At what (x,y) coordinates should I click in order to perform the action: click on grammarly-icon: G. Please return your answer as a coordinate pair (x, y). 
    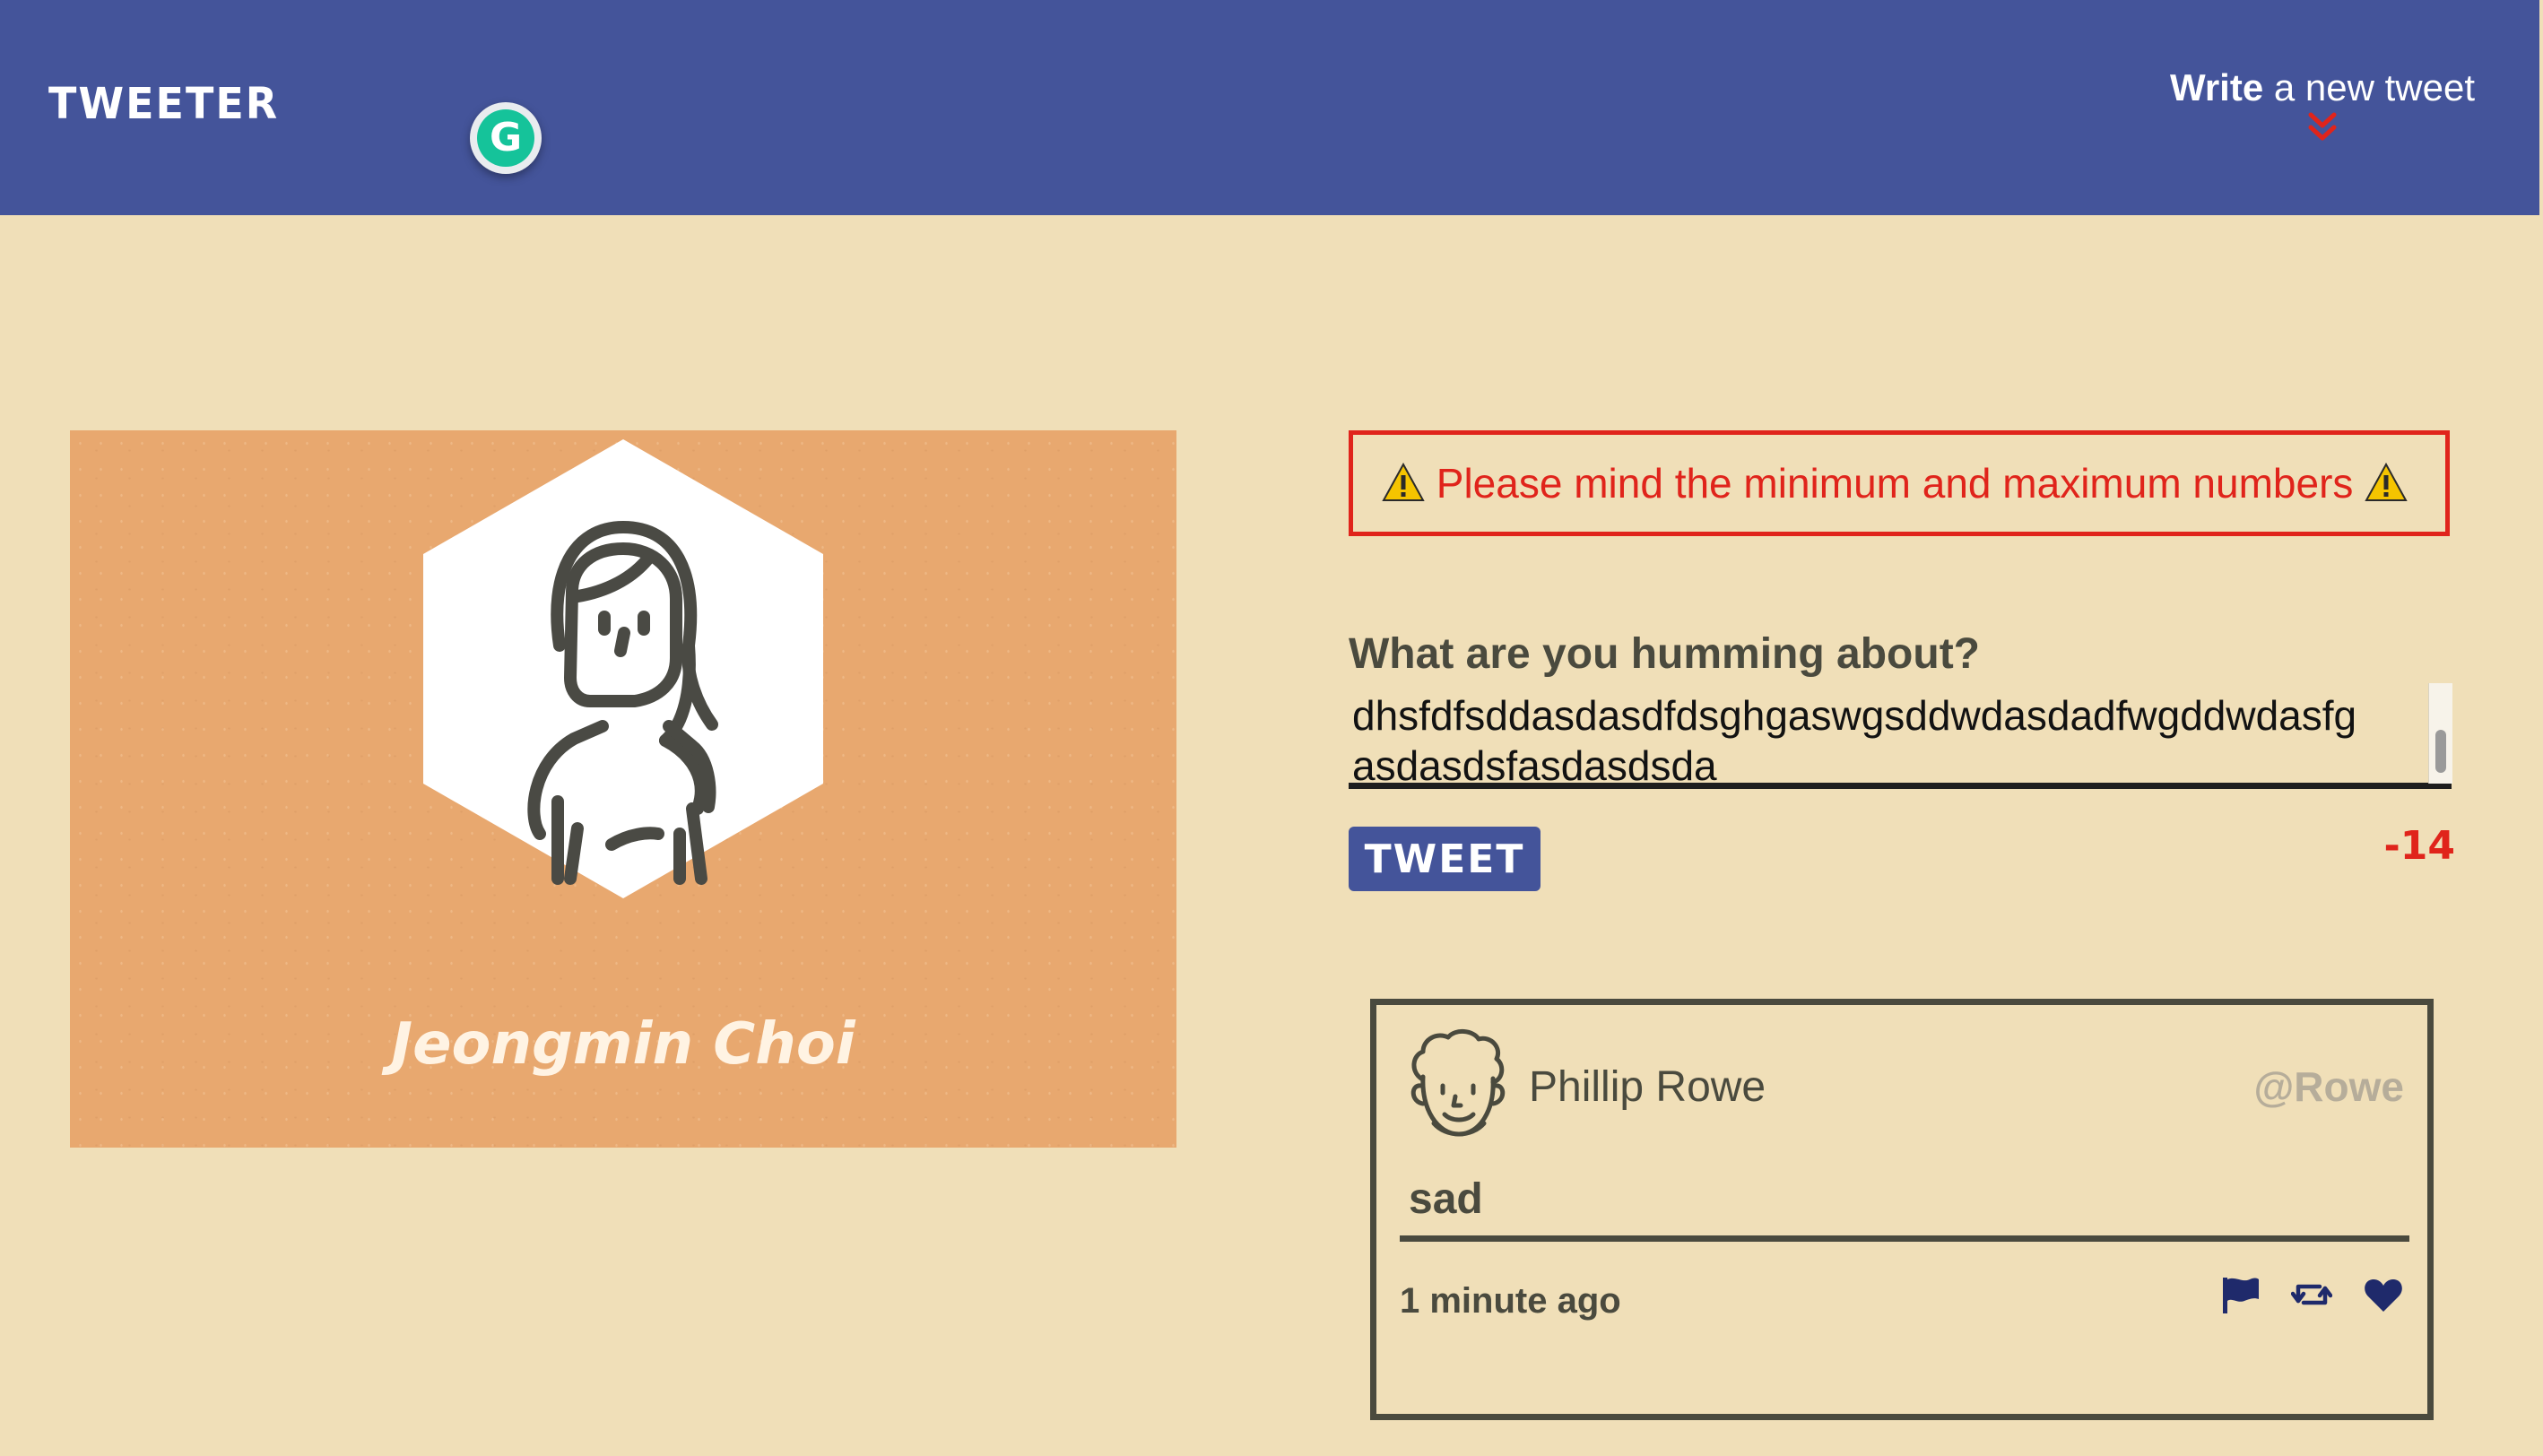
    Looking at the image, I should click on (506, 138).